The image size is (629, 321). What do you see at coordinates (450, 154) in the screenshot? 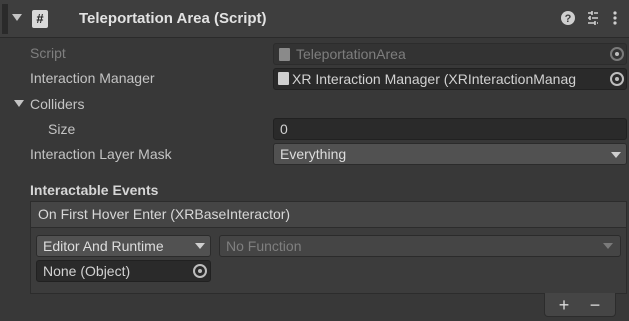
I see `layer-mask-dropdown: Everything` at bounding box center [450, 154].